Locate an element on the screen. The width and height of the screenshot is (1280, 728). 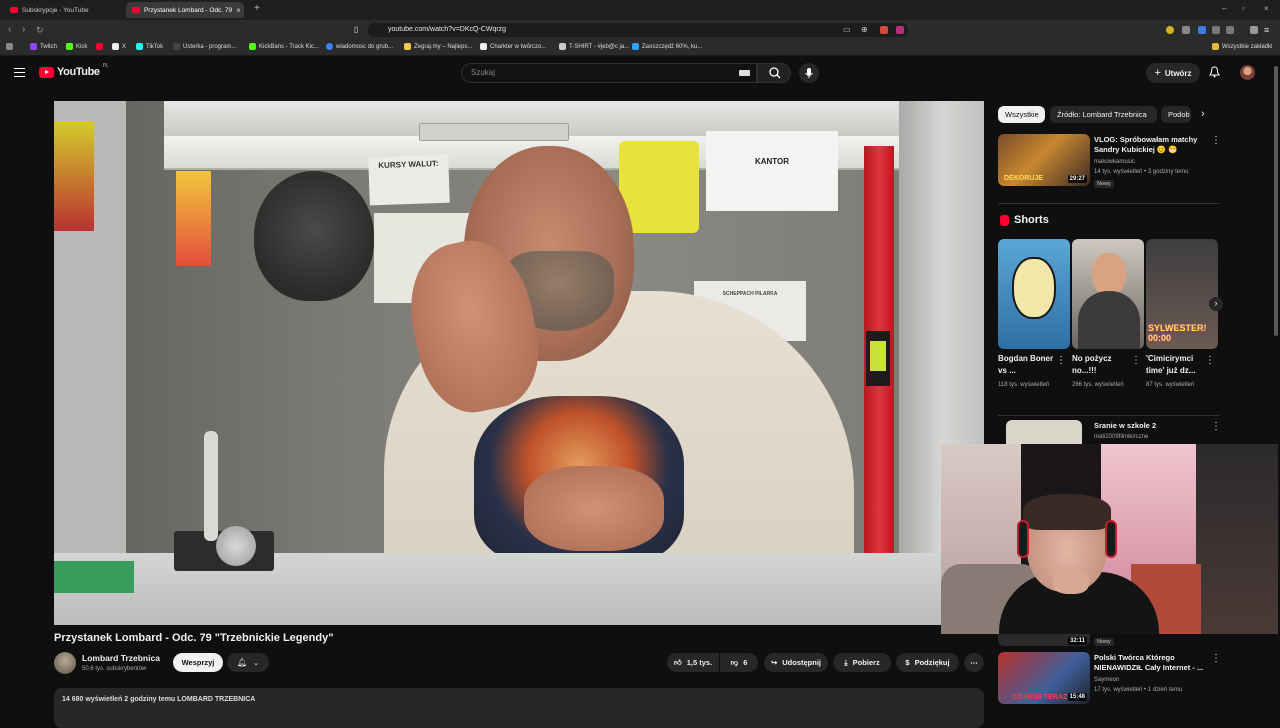
sidebar-panel-icon is located at coordinates (1230, 30).